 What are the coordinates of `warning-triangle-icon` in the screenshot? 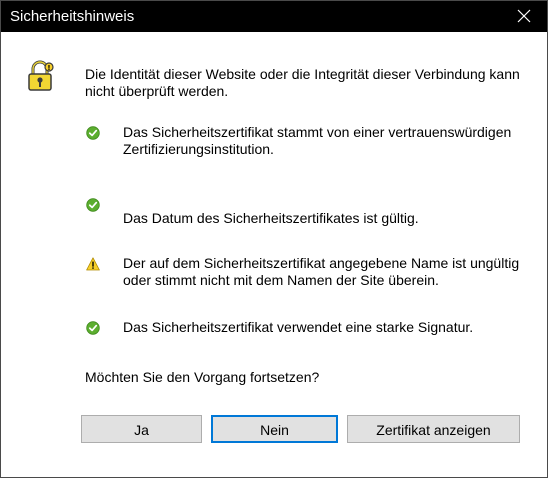 It's located at (93, 264).